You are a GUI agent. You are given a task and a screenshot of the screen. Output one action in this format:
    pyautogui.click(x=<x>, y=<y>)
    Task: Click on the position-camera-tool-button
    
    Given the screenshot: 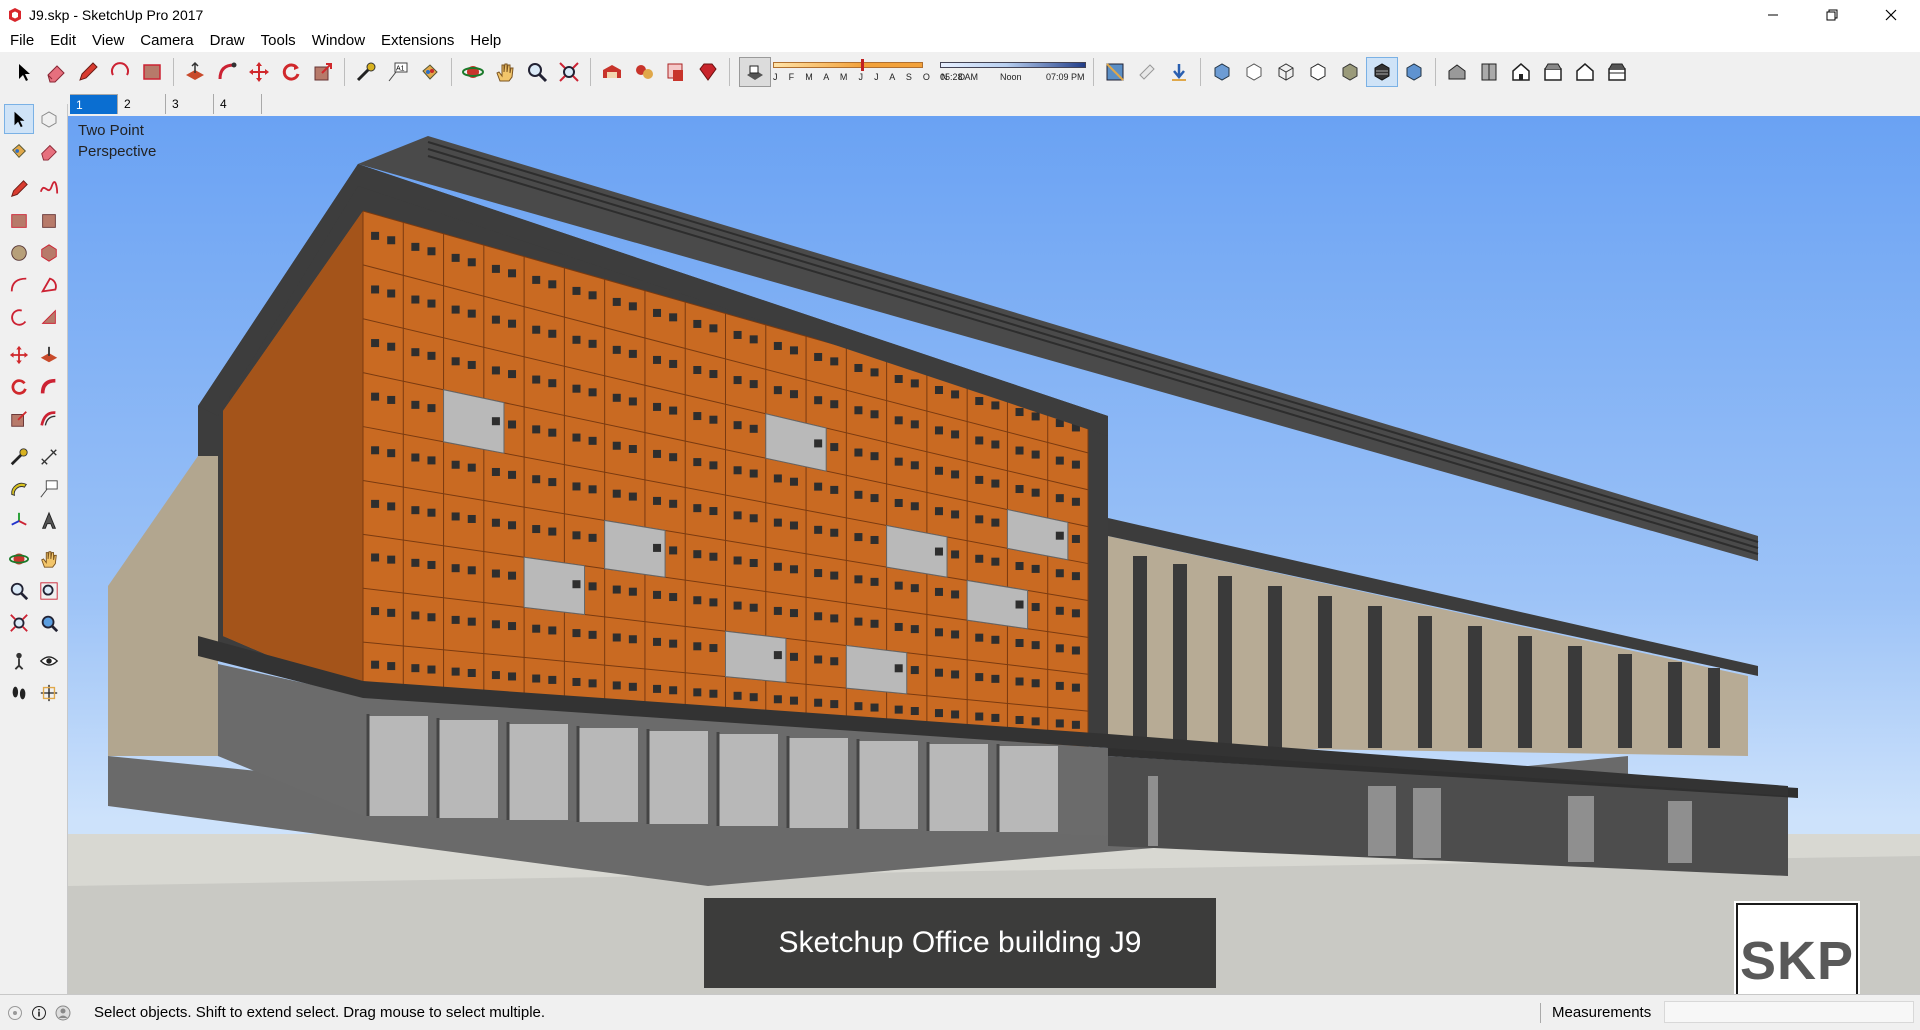 What is the action you would take?
    pyautogui.click(x=19, y=661)
    